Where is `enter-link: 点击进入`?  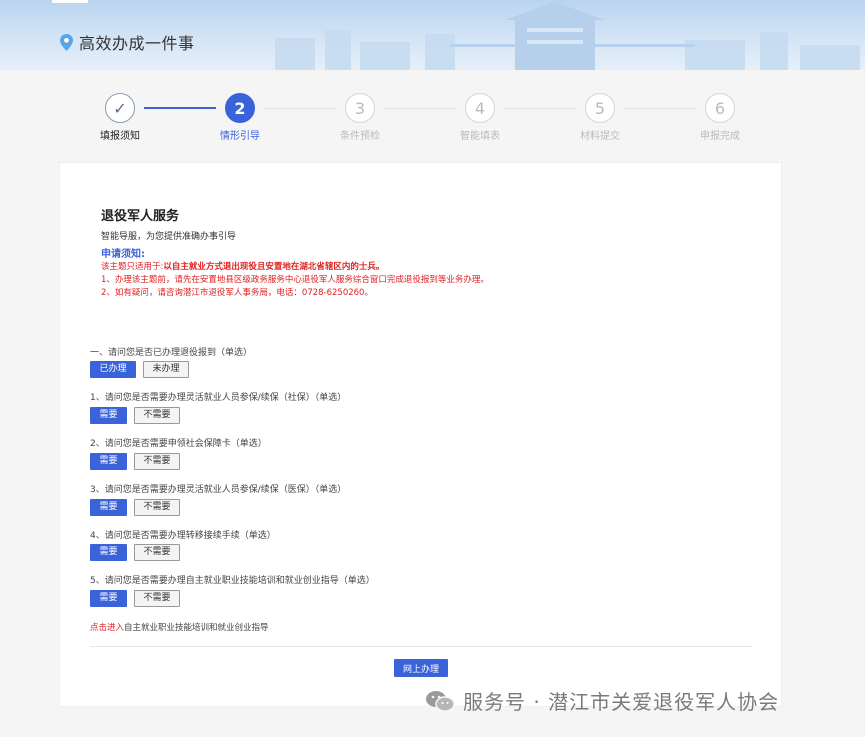 enter-link: 点击进入 is located at coordinates (107, 628).